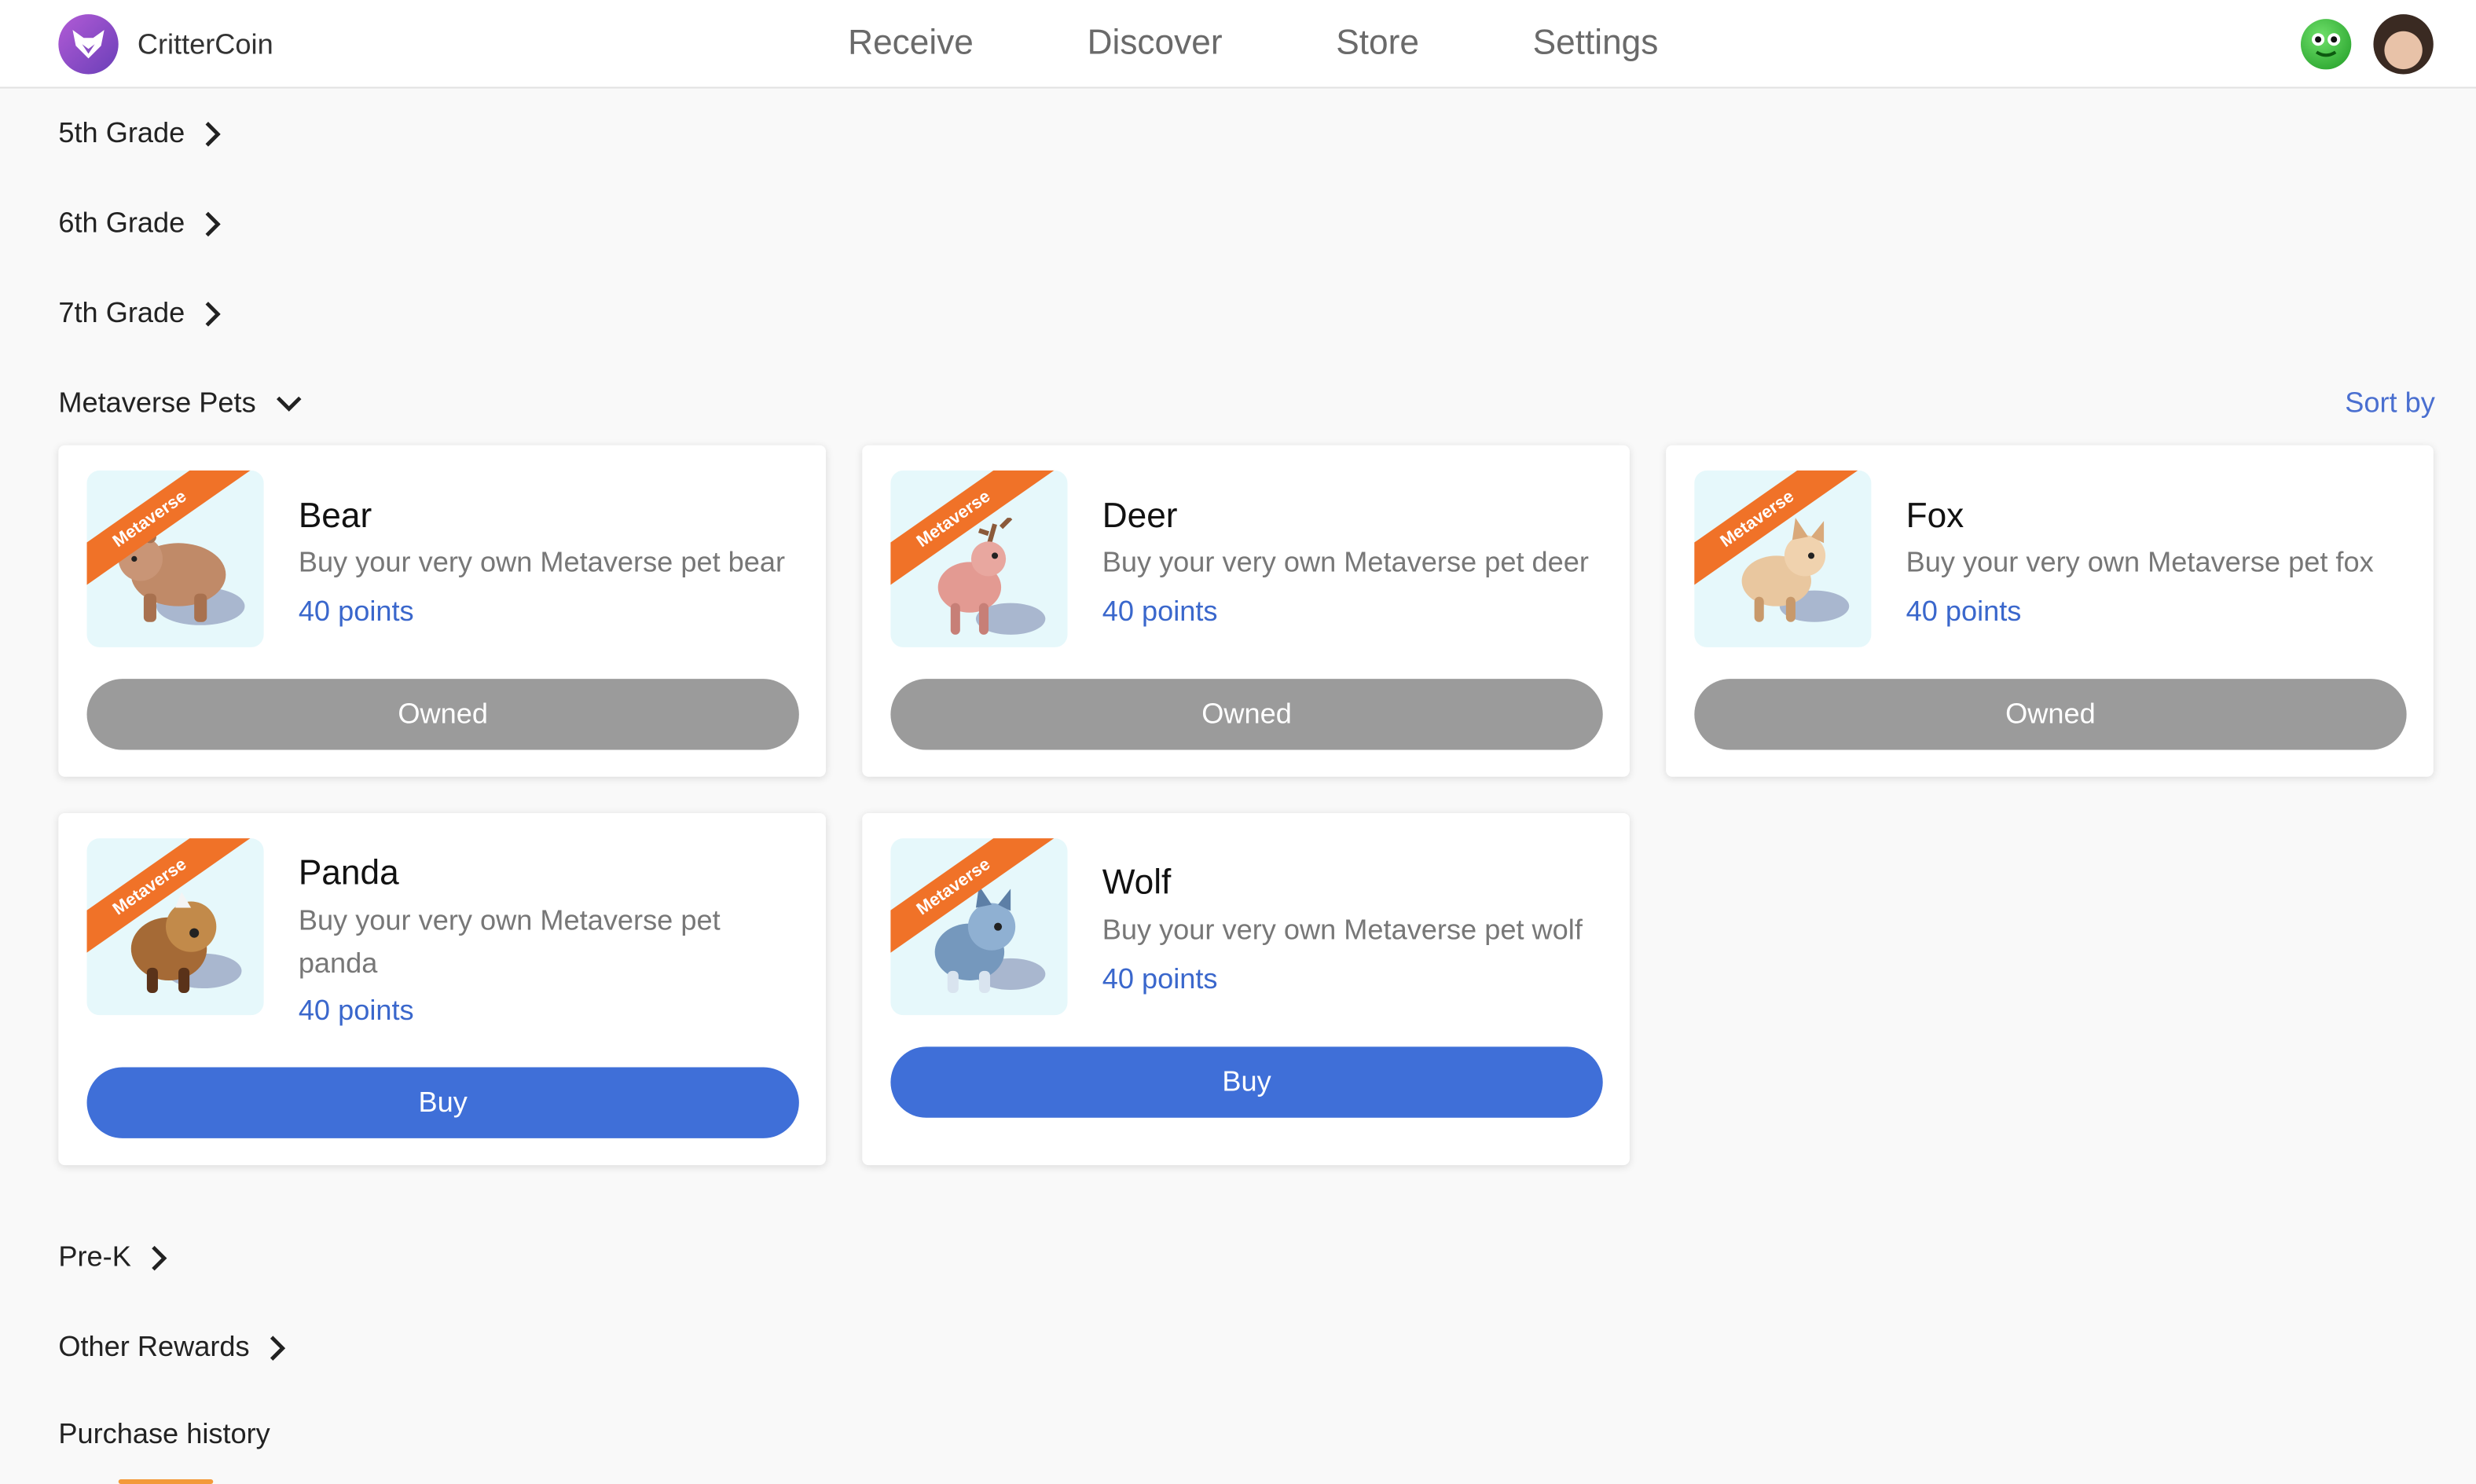 The width and height of the screenshot is (2476, 1484). I want to click on user-avatar, so click(2403, 44).